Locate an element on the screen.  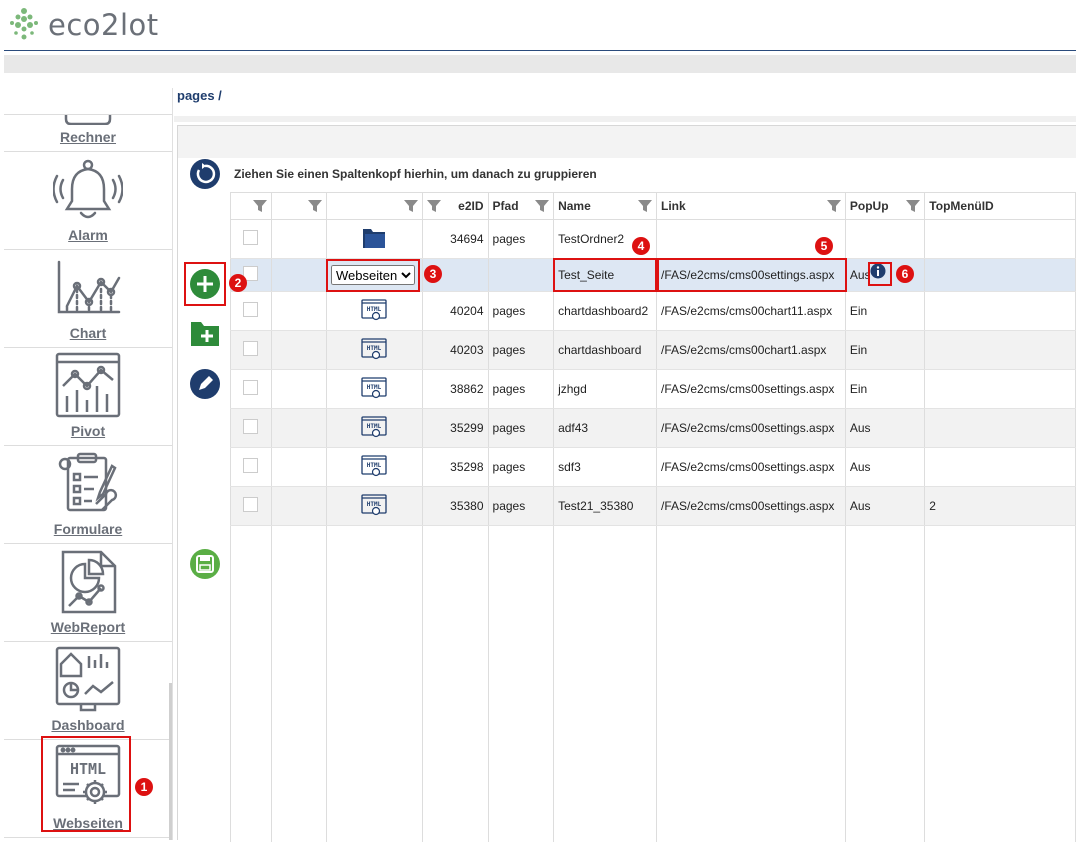
column-link: Link is located at coordinates (751, 206).